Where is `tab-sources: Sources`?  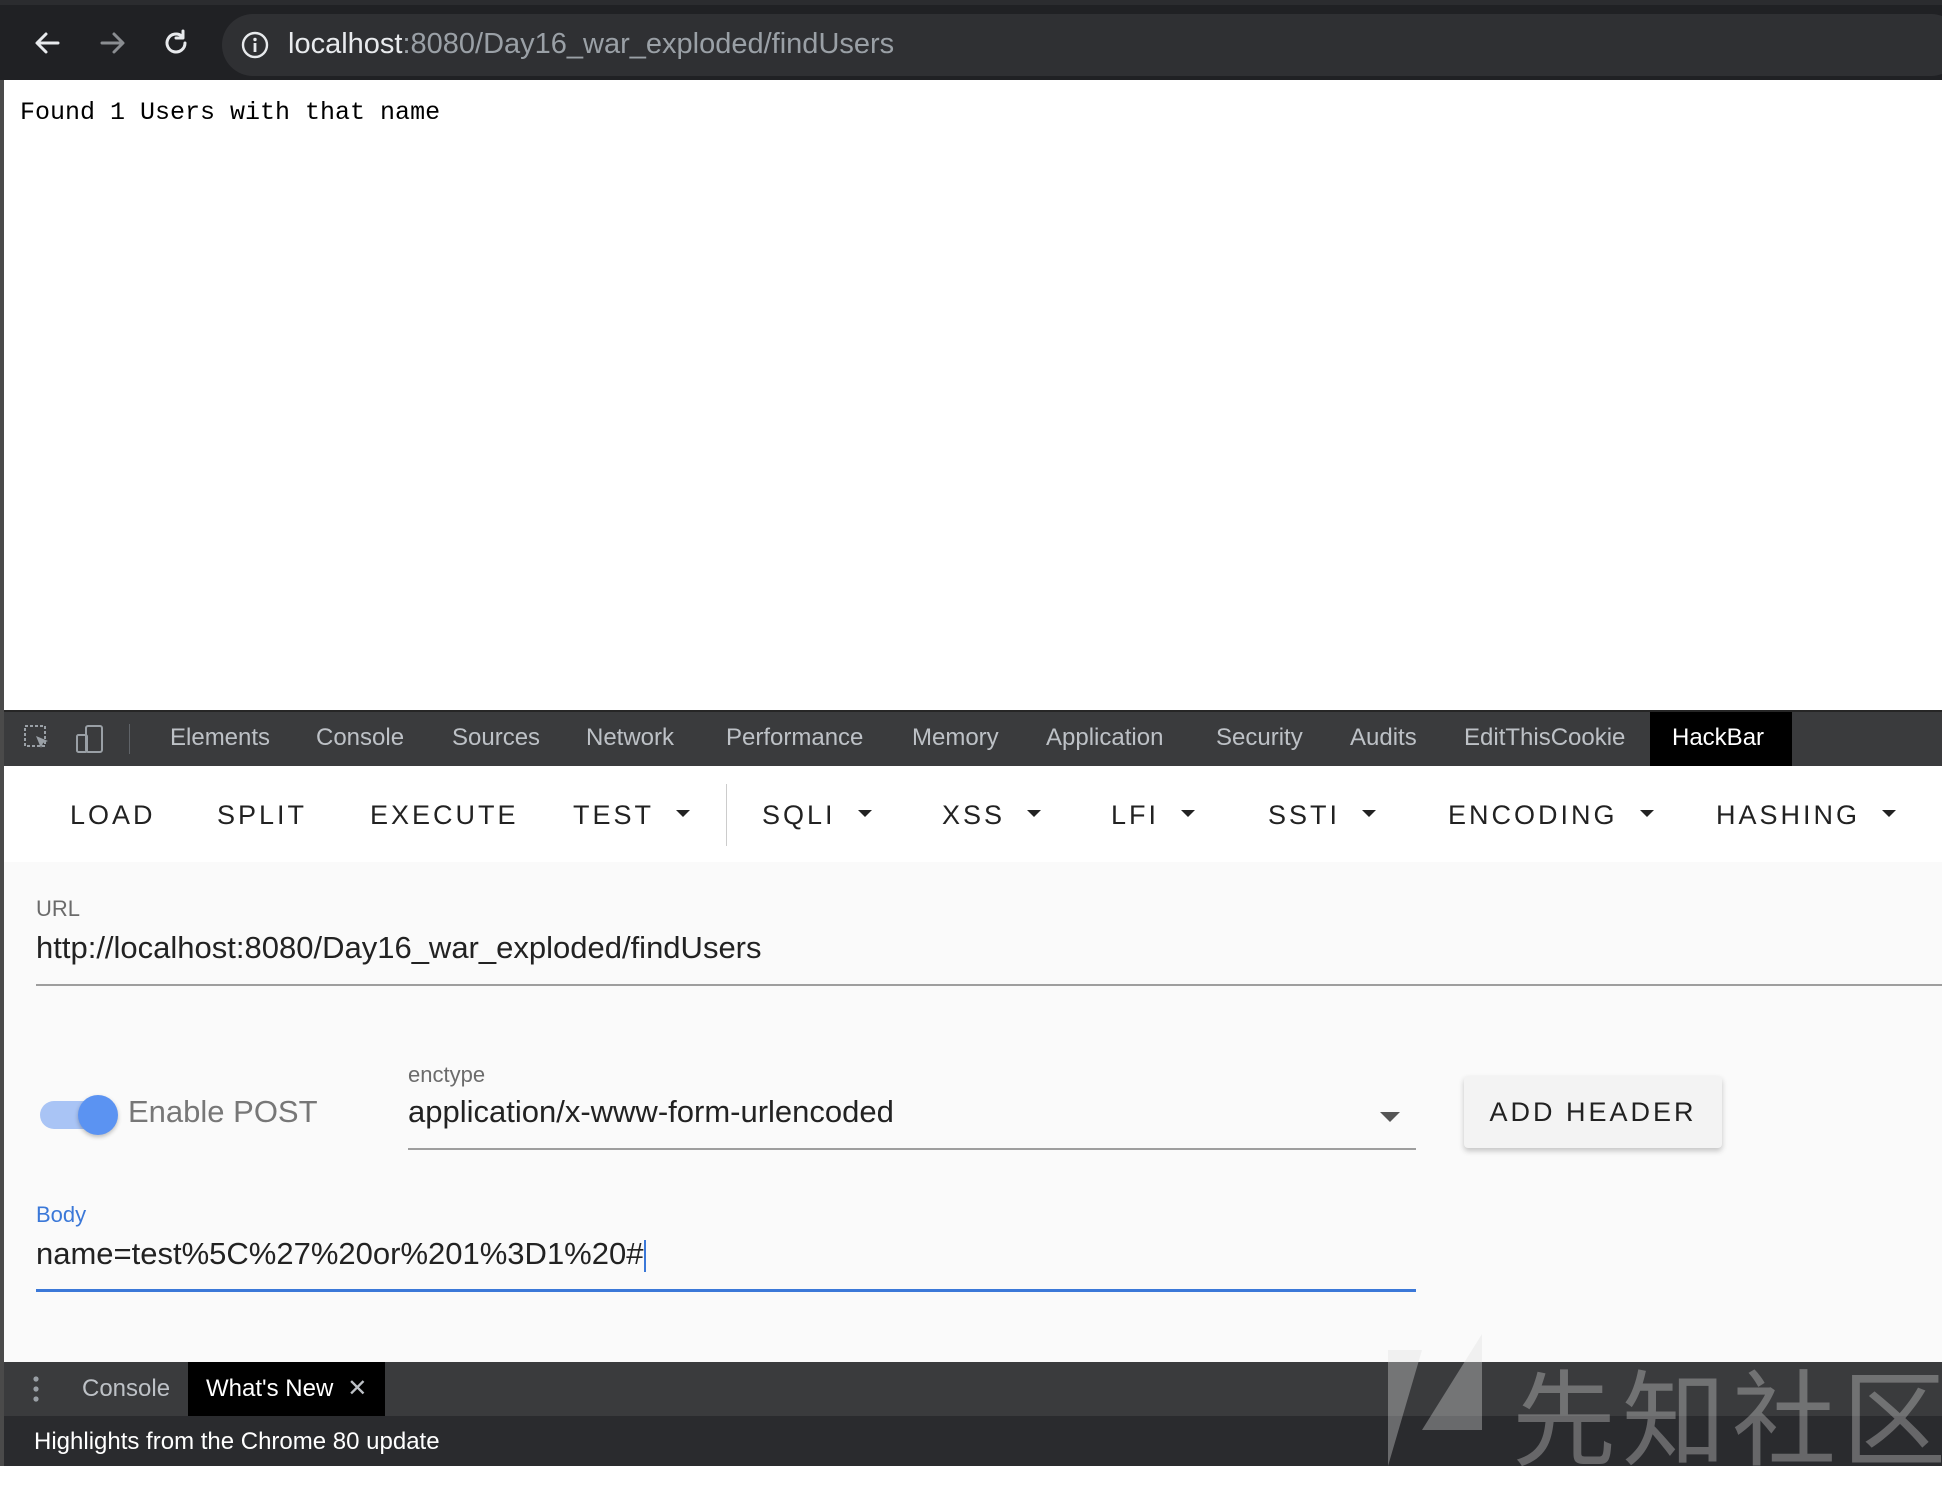
tab-sources: Sources is located at coordinates (496, 739).